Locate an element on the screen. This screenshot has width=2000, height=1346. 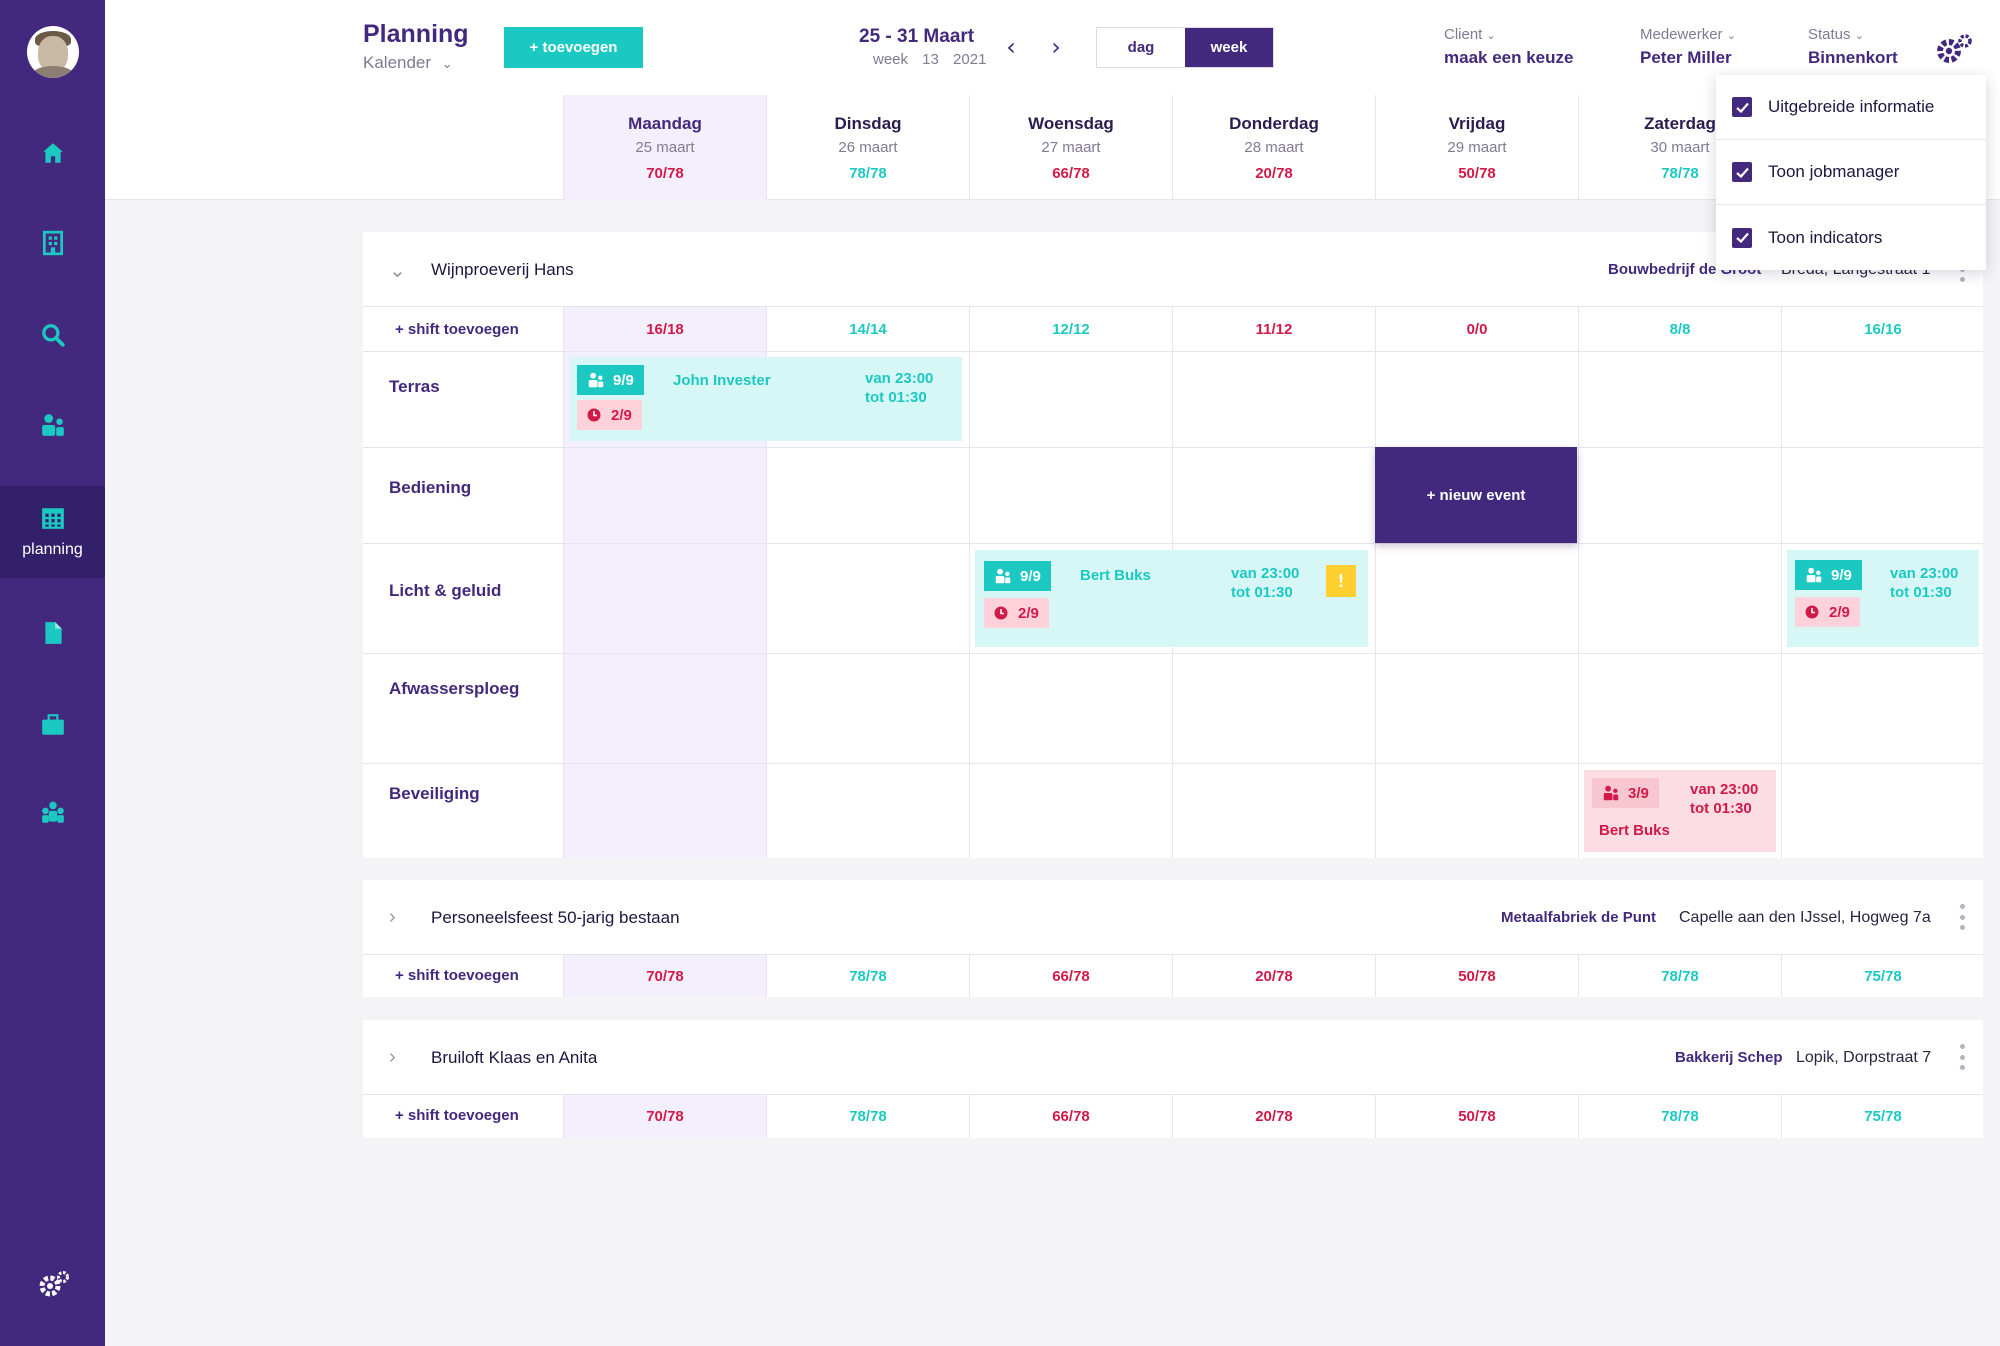
dropdown-item: Toon indicators is located at coordinates (1851, 237).